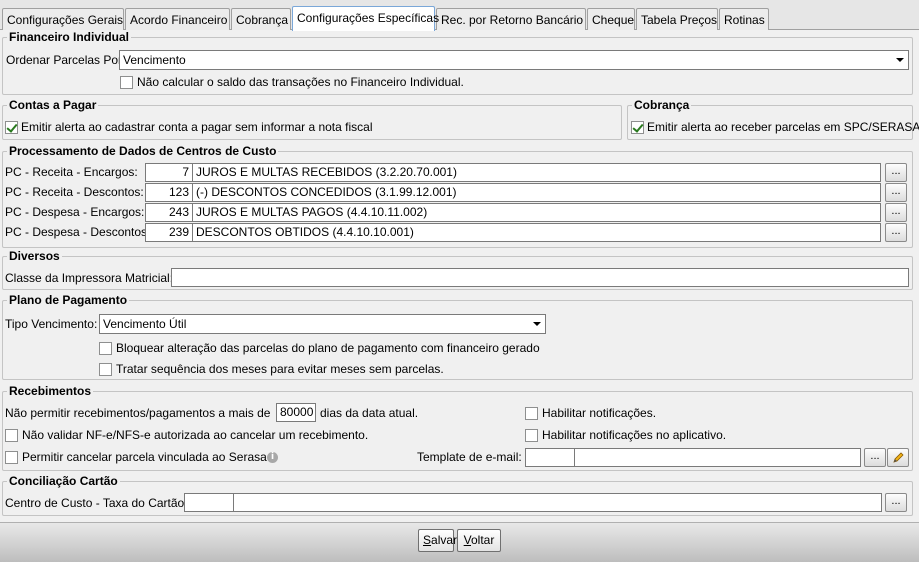  I want to click on centro-custo-taxa-label: Centro de Custo - Taxa do Cartão, so click(95, 503).